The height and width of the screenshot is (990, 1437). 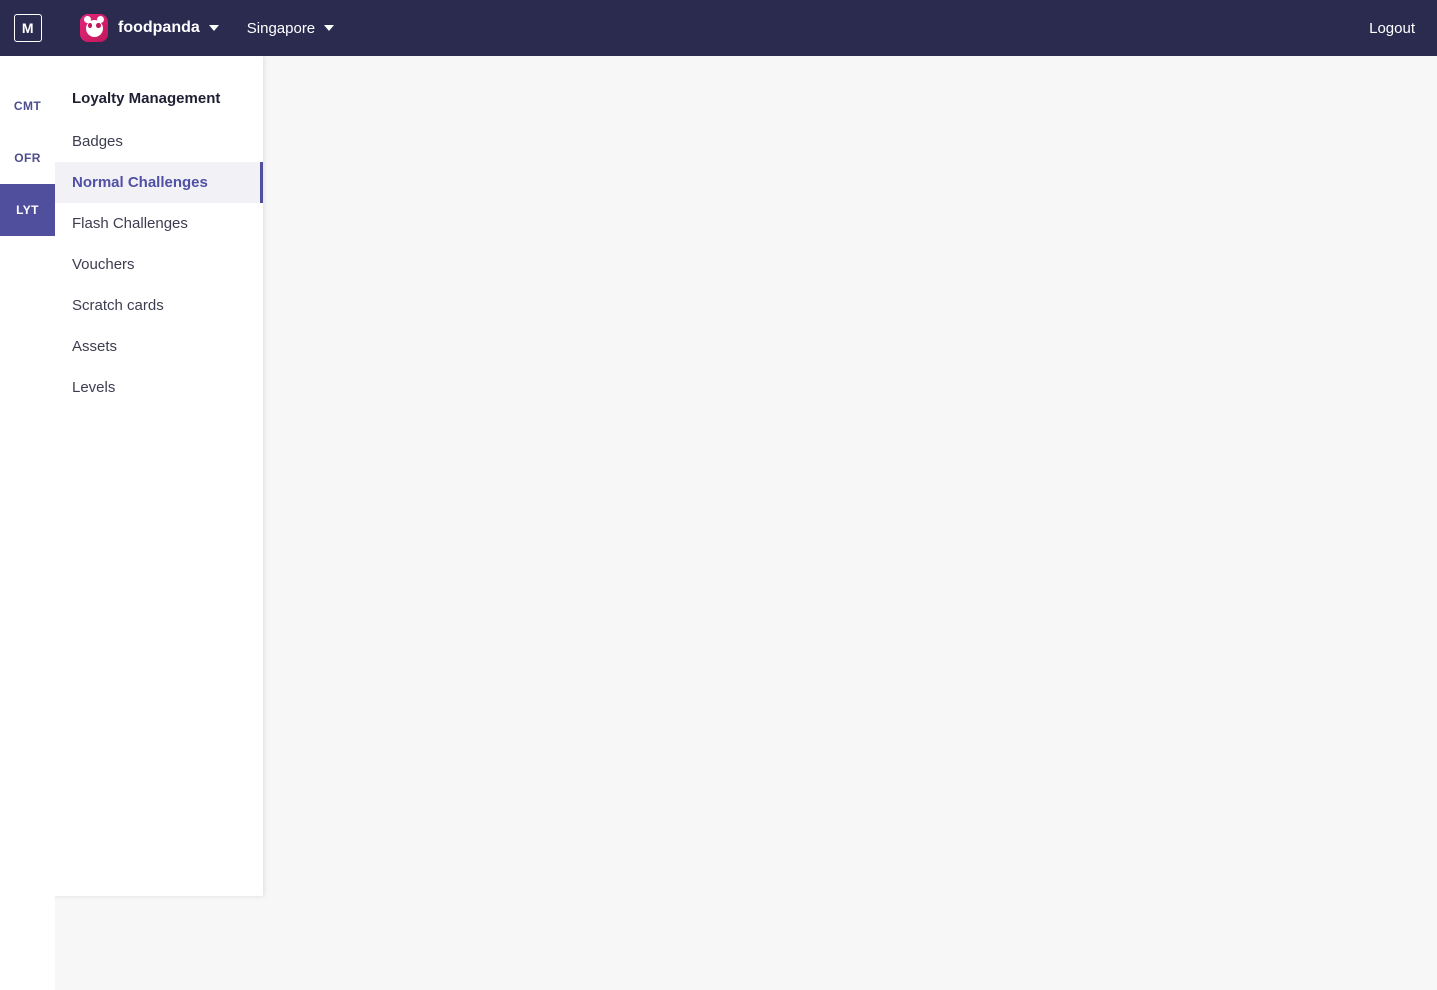 What do you see at coordinates (1392, 28) in the screenshot?
I see `logout-button: Logout` at bounding box center [1392, 28].